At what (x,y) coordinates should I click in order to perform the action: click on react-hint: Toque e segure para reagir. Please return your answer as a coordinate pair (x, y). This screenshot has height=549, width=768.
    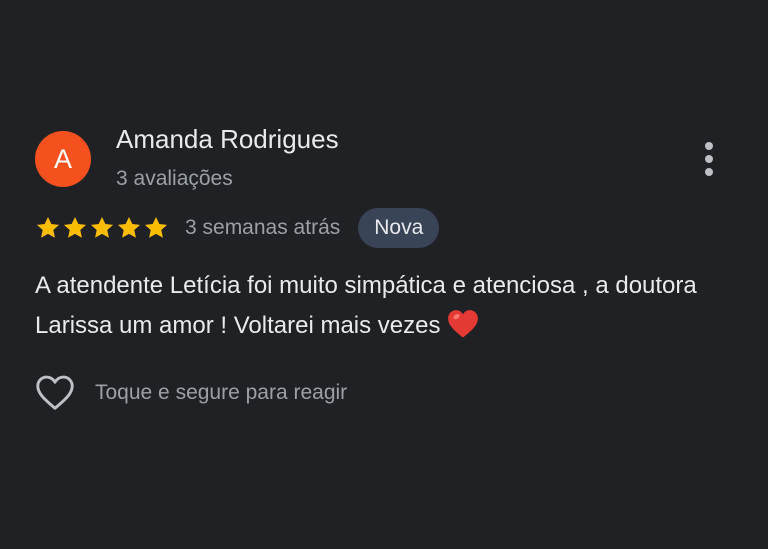
    Looking at the image, I should click on (221, 392).